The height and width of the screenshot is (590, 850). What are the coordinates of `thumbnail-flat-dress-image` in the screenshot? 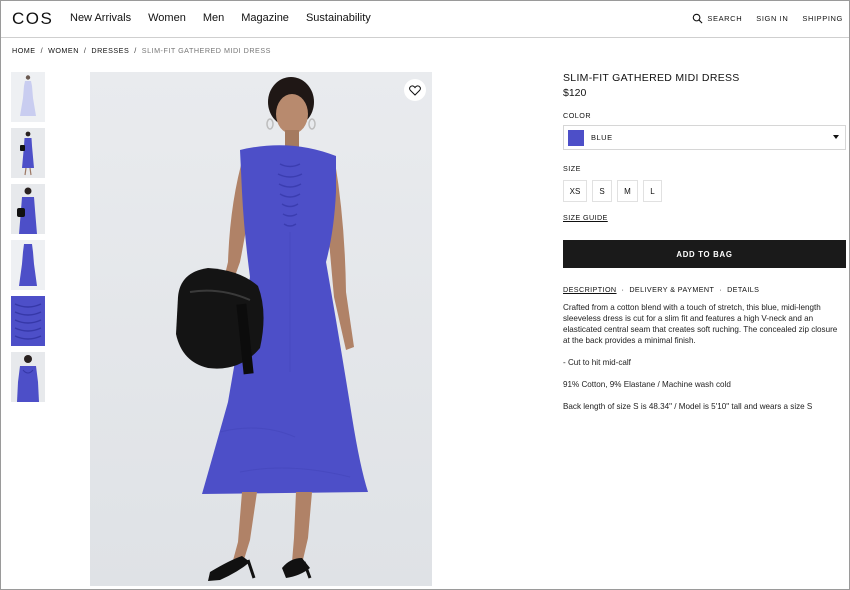 It's located at (28, 265).